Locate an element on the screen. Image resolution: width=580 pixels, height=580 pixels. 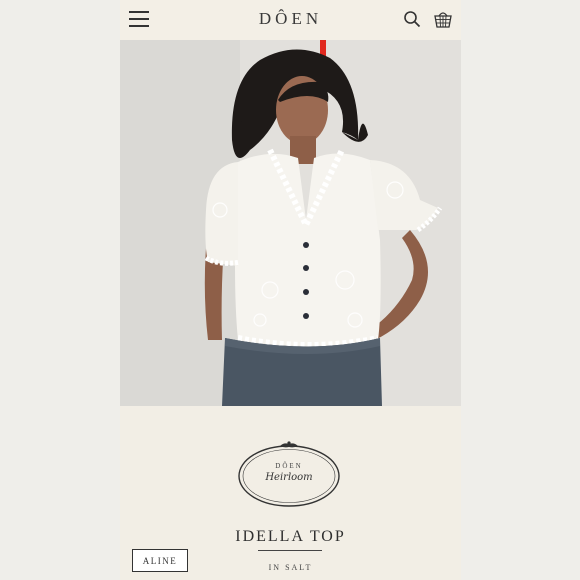
basket-icon is located at coordinates (443, 18).